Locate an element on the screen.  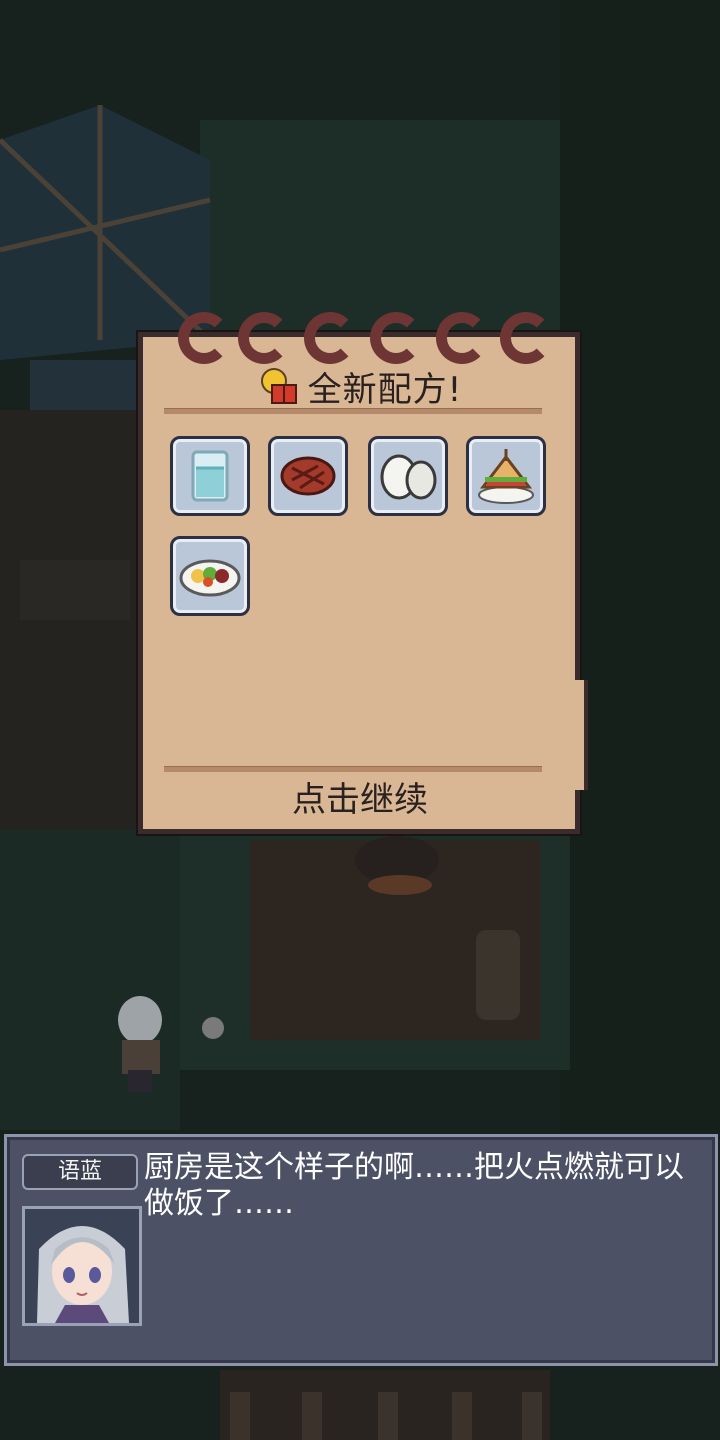
recipe-slot-sandwich is located at coordinates (506, 476).